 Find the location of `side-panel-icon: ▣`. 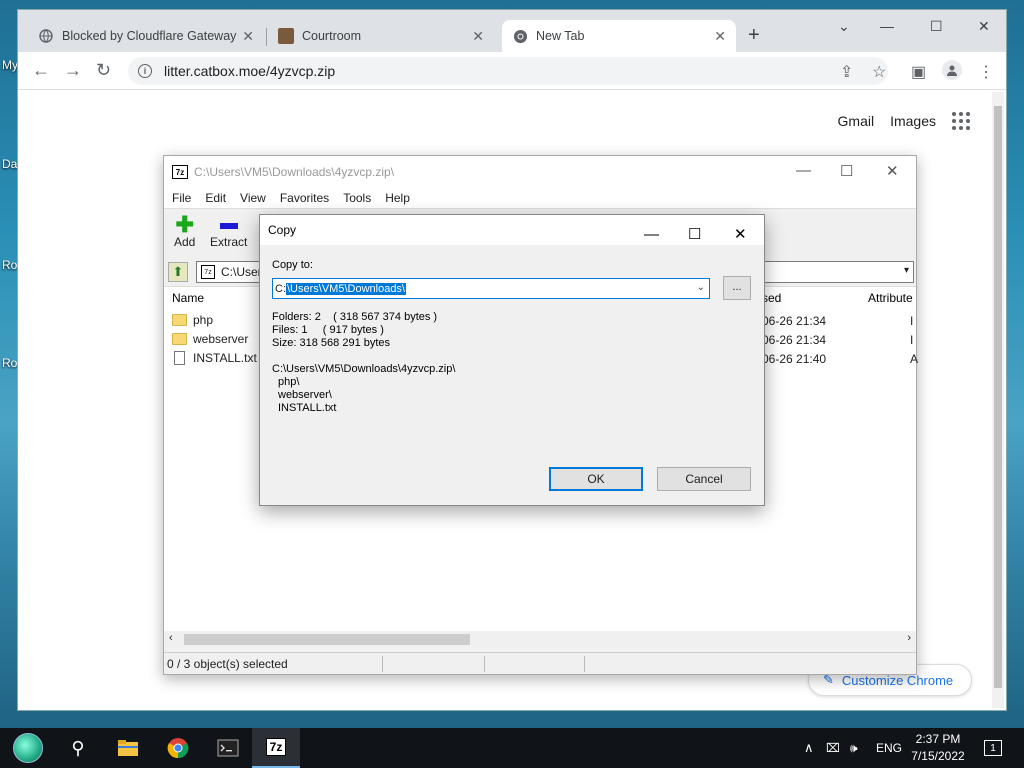

side-panel-icon: ▣ is located at coordinates (918, 72).